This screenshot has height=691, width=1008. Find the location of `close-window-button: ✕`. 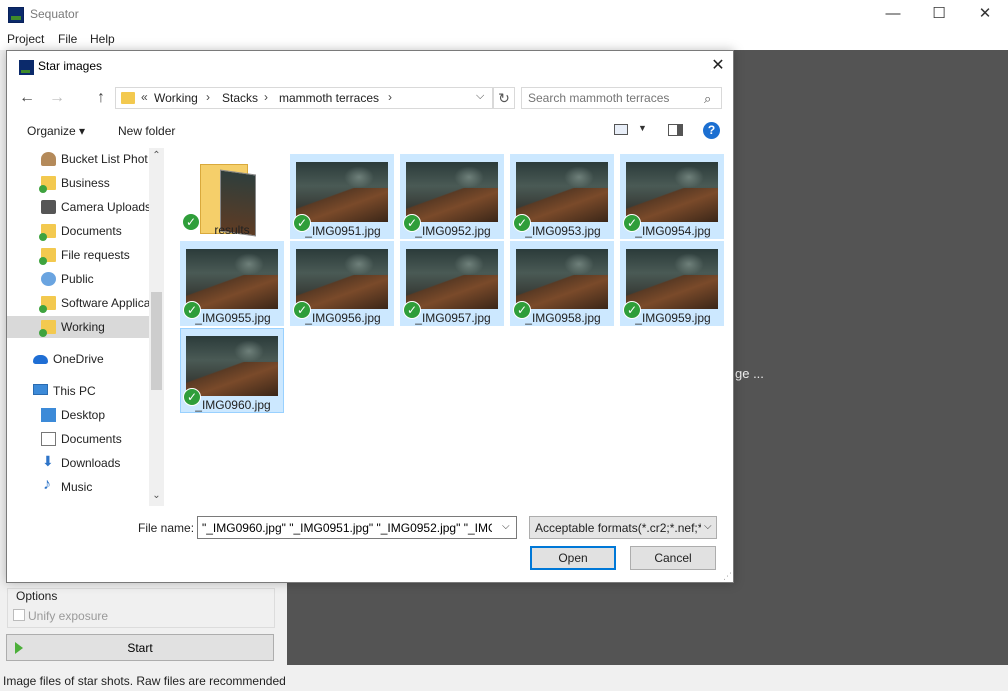

close-window-button: ✕ is located at coordinates (985, 15).